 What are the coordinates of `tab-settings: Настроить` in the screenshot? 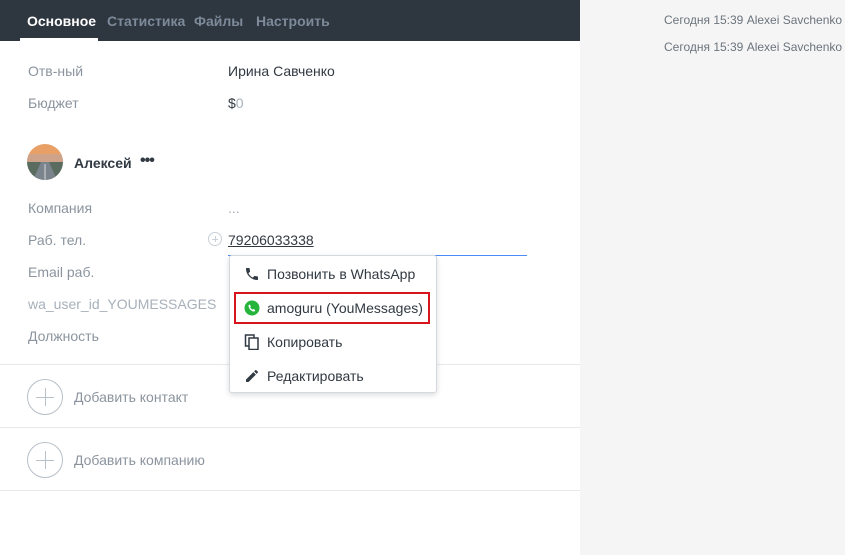 It's located at (293, 21).